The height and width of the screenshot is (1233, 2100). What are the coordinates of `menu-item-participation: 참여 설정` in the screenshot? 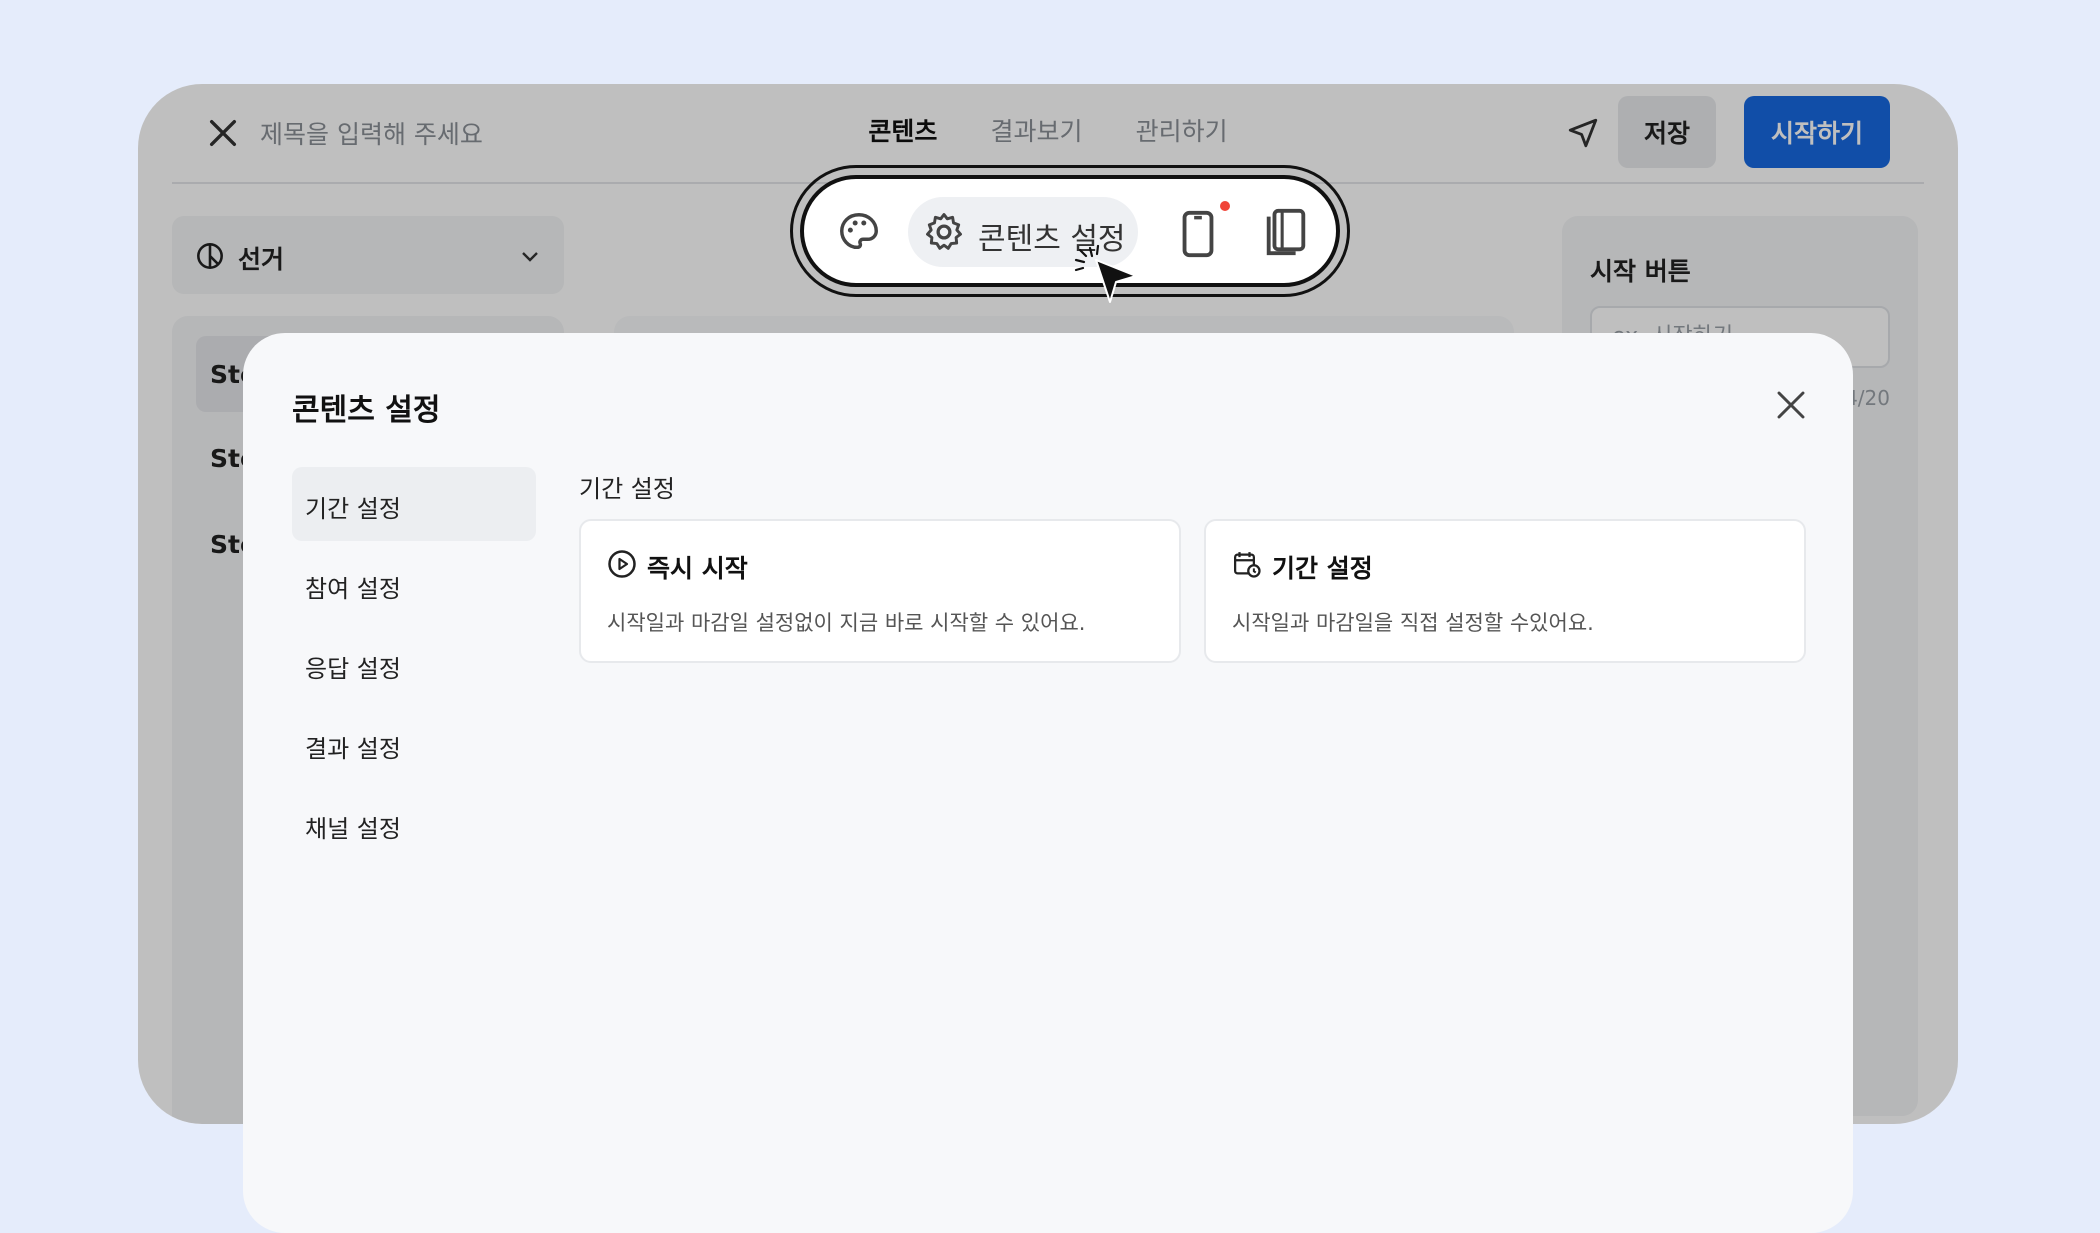 It's located at (414, 584).